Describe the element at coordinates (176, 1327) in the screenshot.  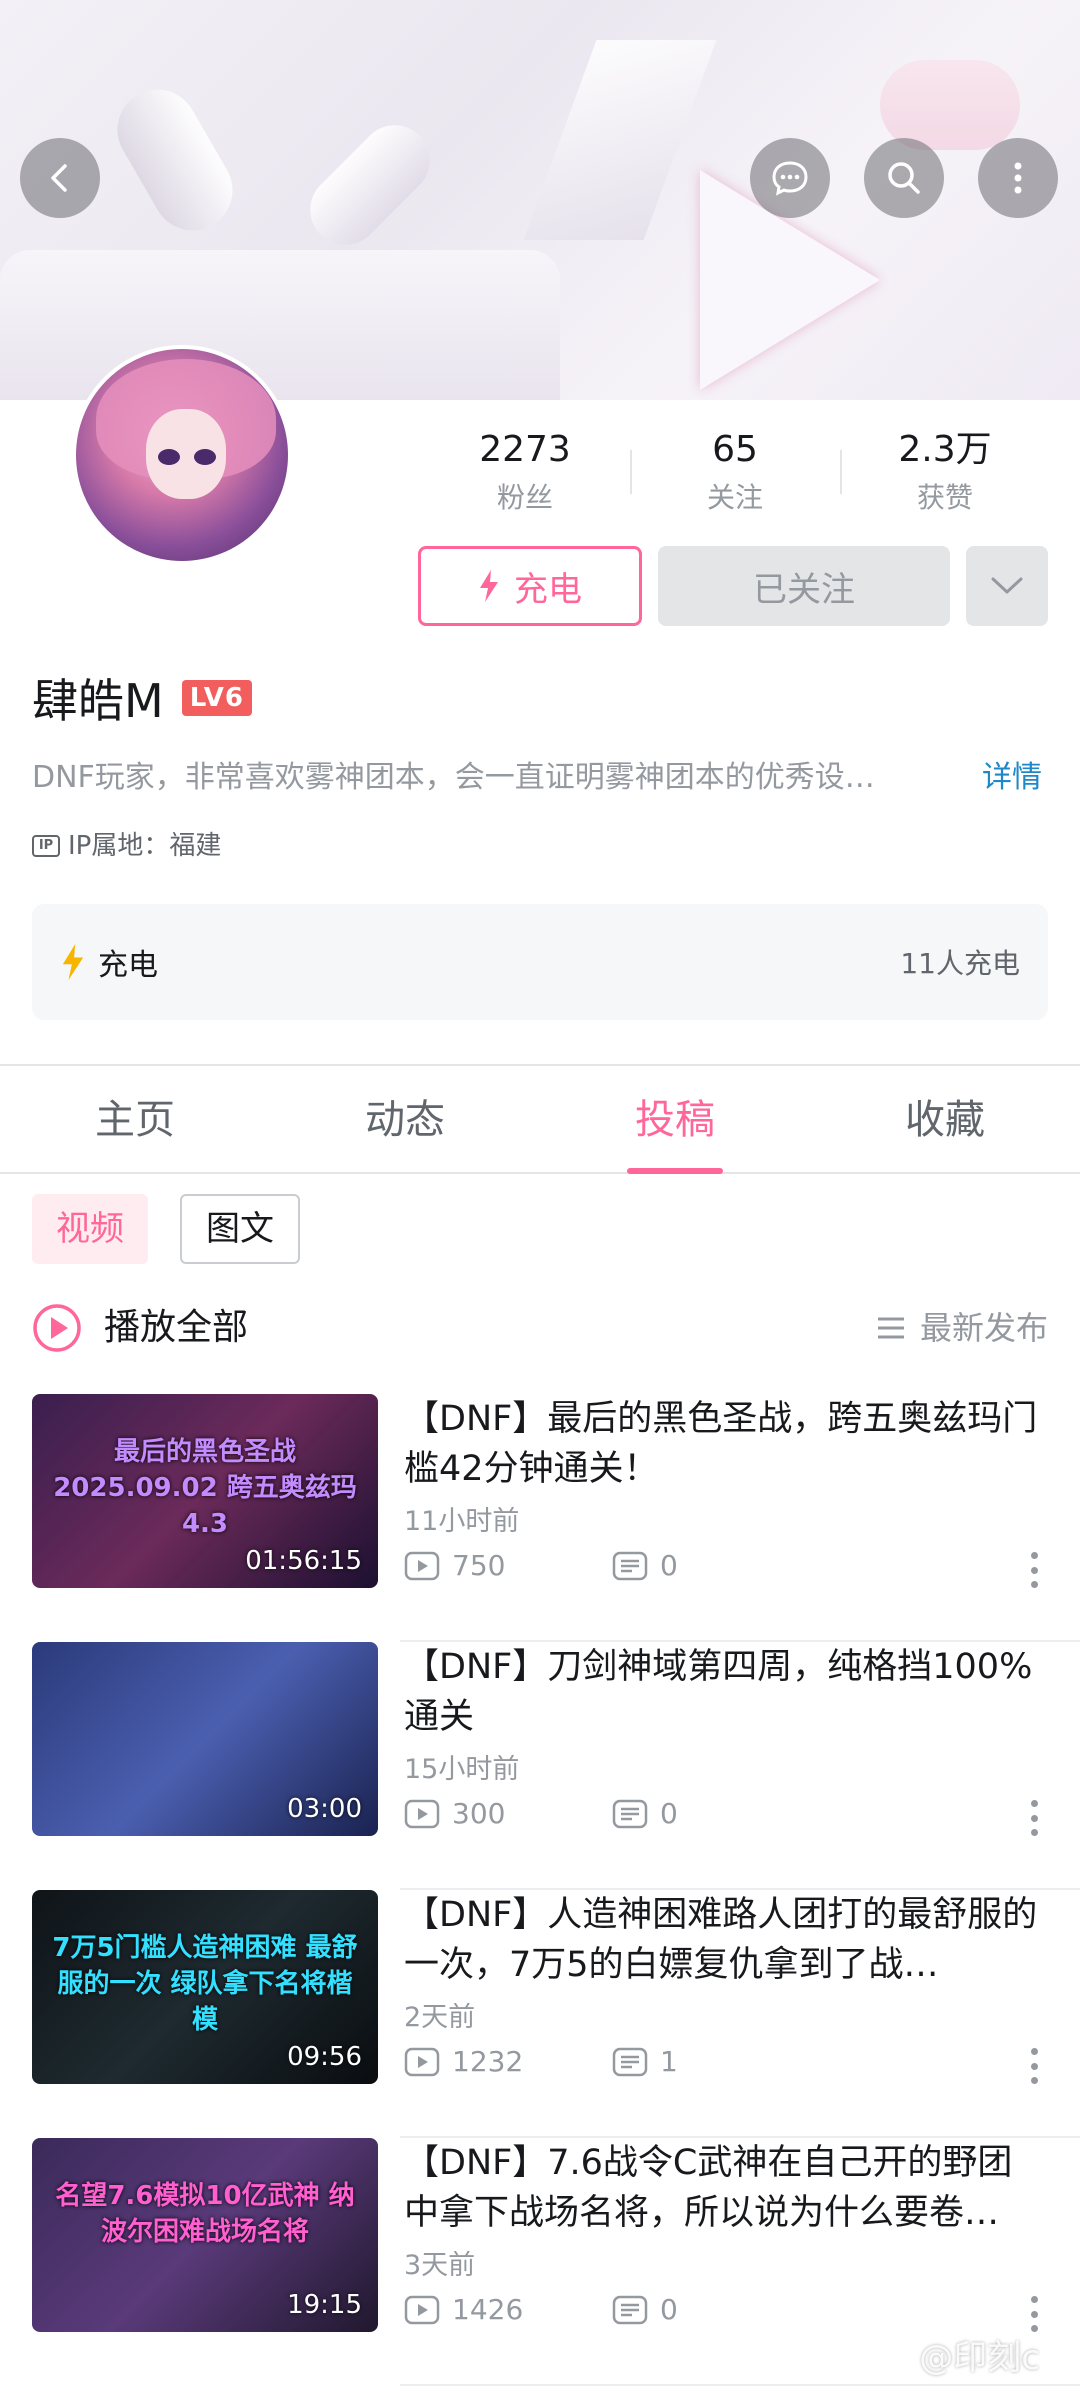
I see `play-all-label: 播放全部` at that location.